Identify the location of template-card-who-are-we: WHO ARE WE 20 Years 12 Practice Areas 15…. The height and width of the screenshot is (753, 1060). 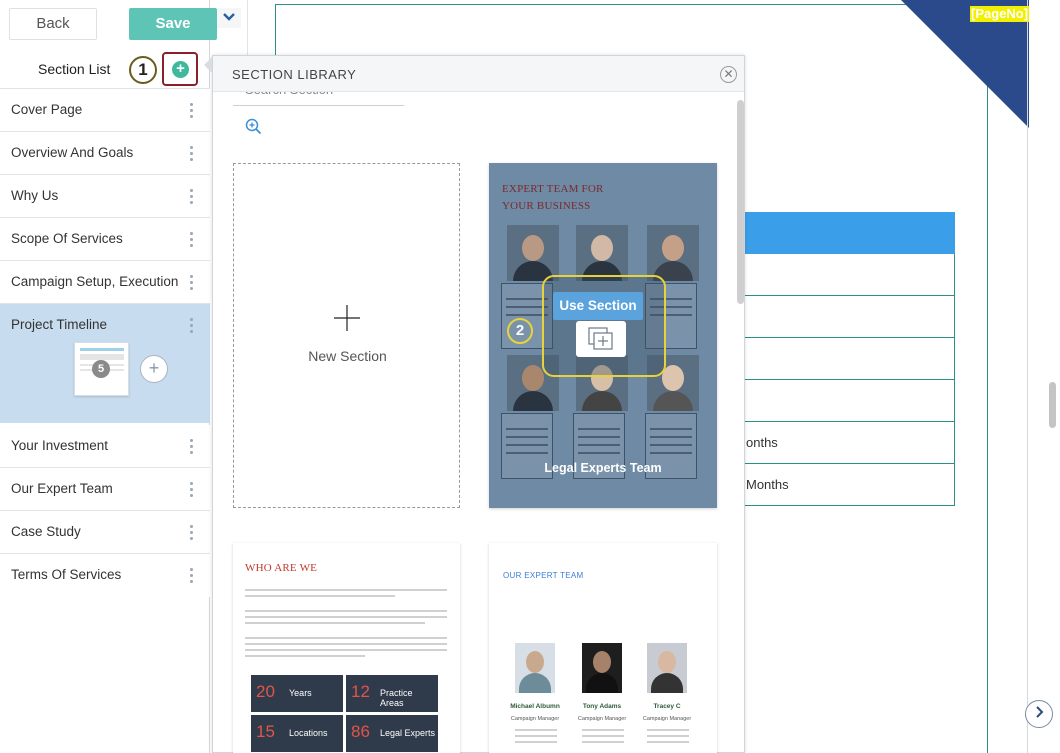
(346, 648).